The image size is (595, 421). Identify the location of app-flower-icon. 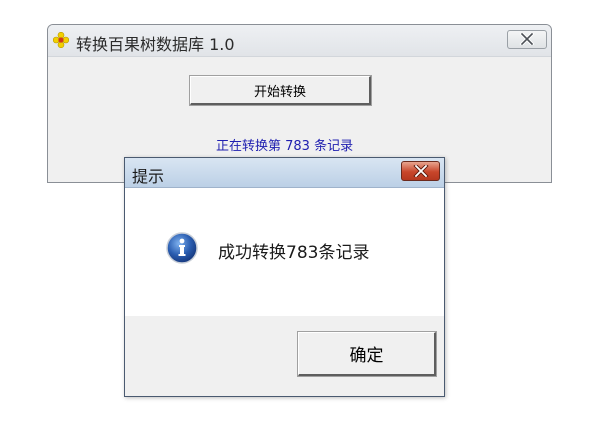
(61, 40).